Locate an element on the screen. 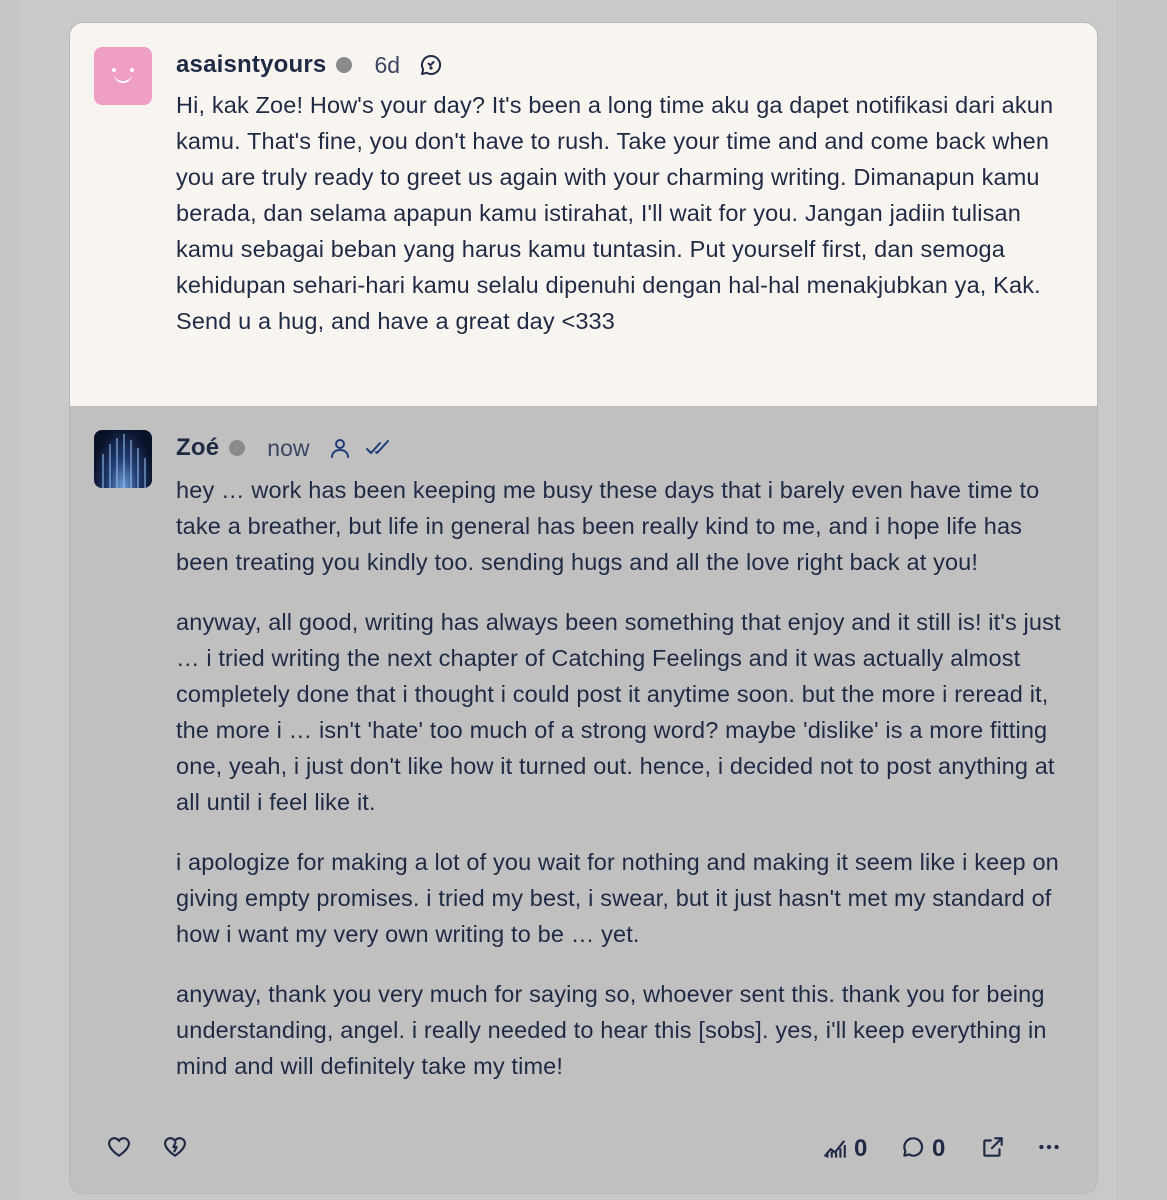 This screenshot has width=1167, height=1200. external-link-icon is located at coordinates (993, 1149).